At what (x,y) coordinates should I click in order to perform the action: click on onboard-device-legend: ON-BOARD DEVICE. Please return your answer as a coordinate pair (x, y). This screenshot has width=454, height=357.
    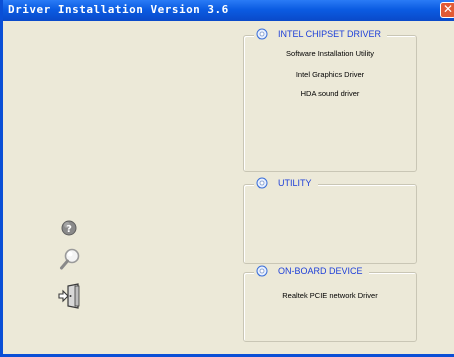
    Looking at the image, I should click on (311, 271).